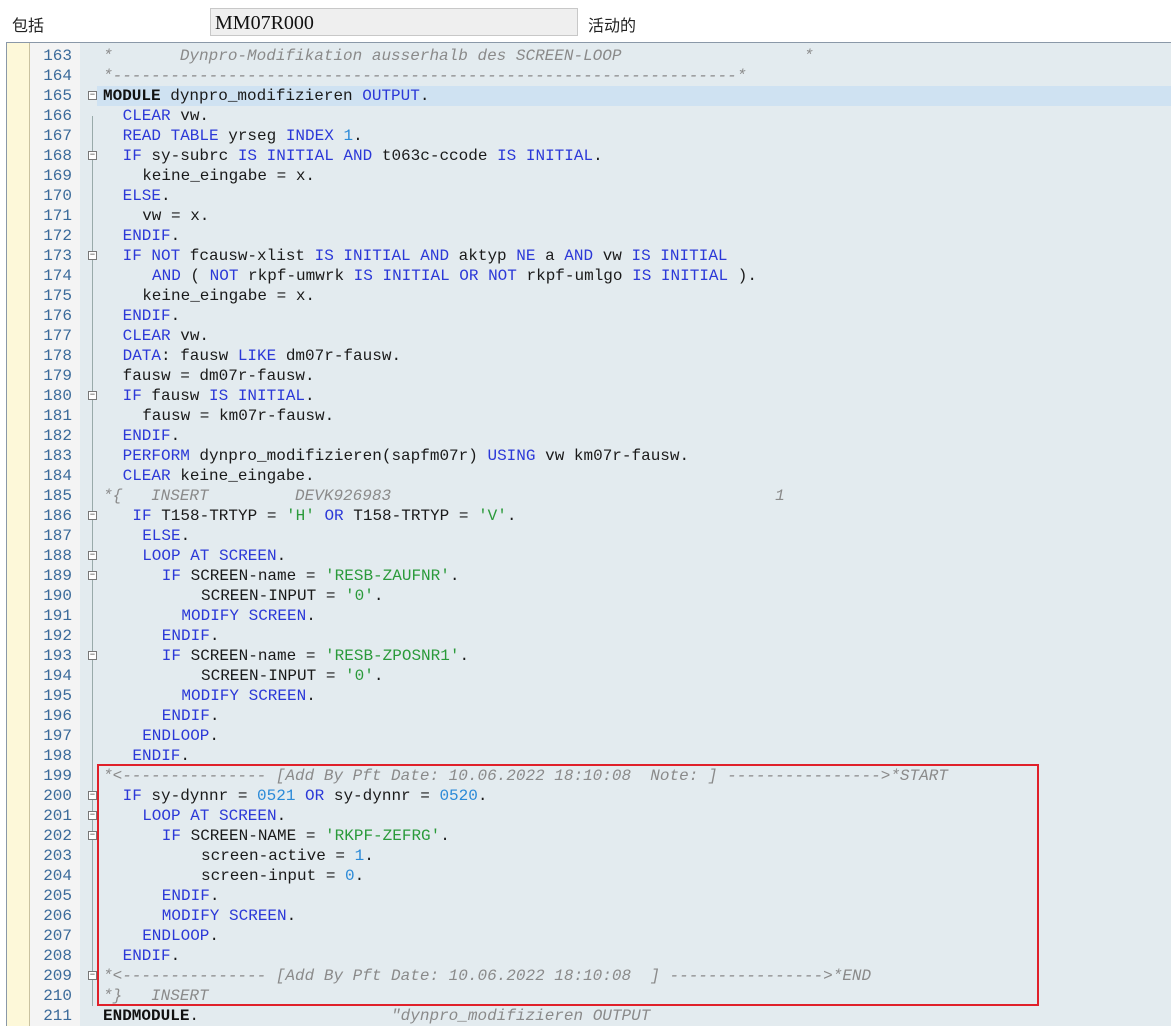  What do you see at coordinates (589, 756) in the screenshot?
I see `code-line: 198 ENDIF.` at bounding box center [589, 756].